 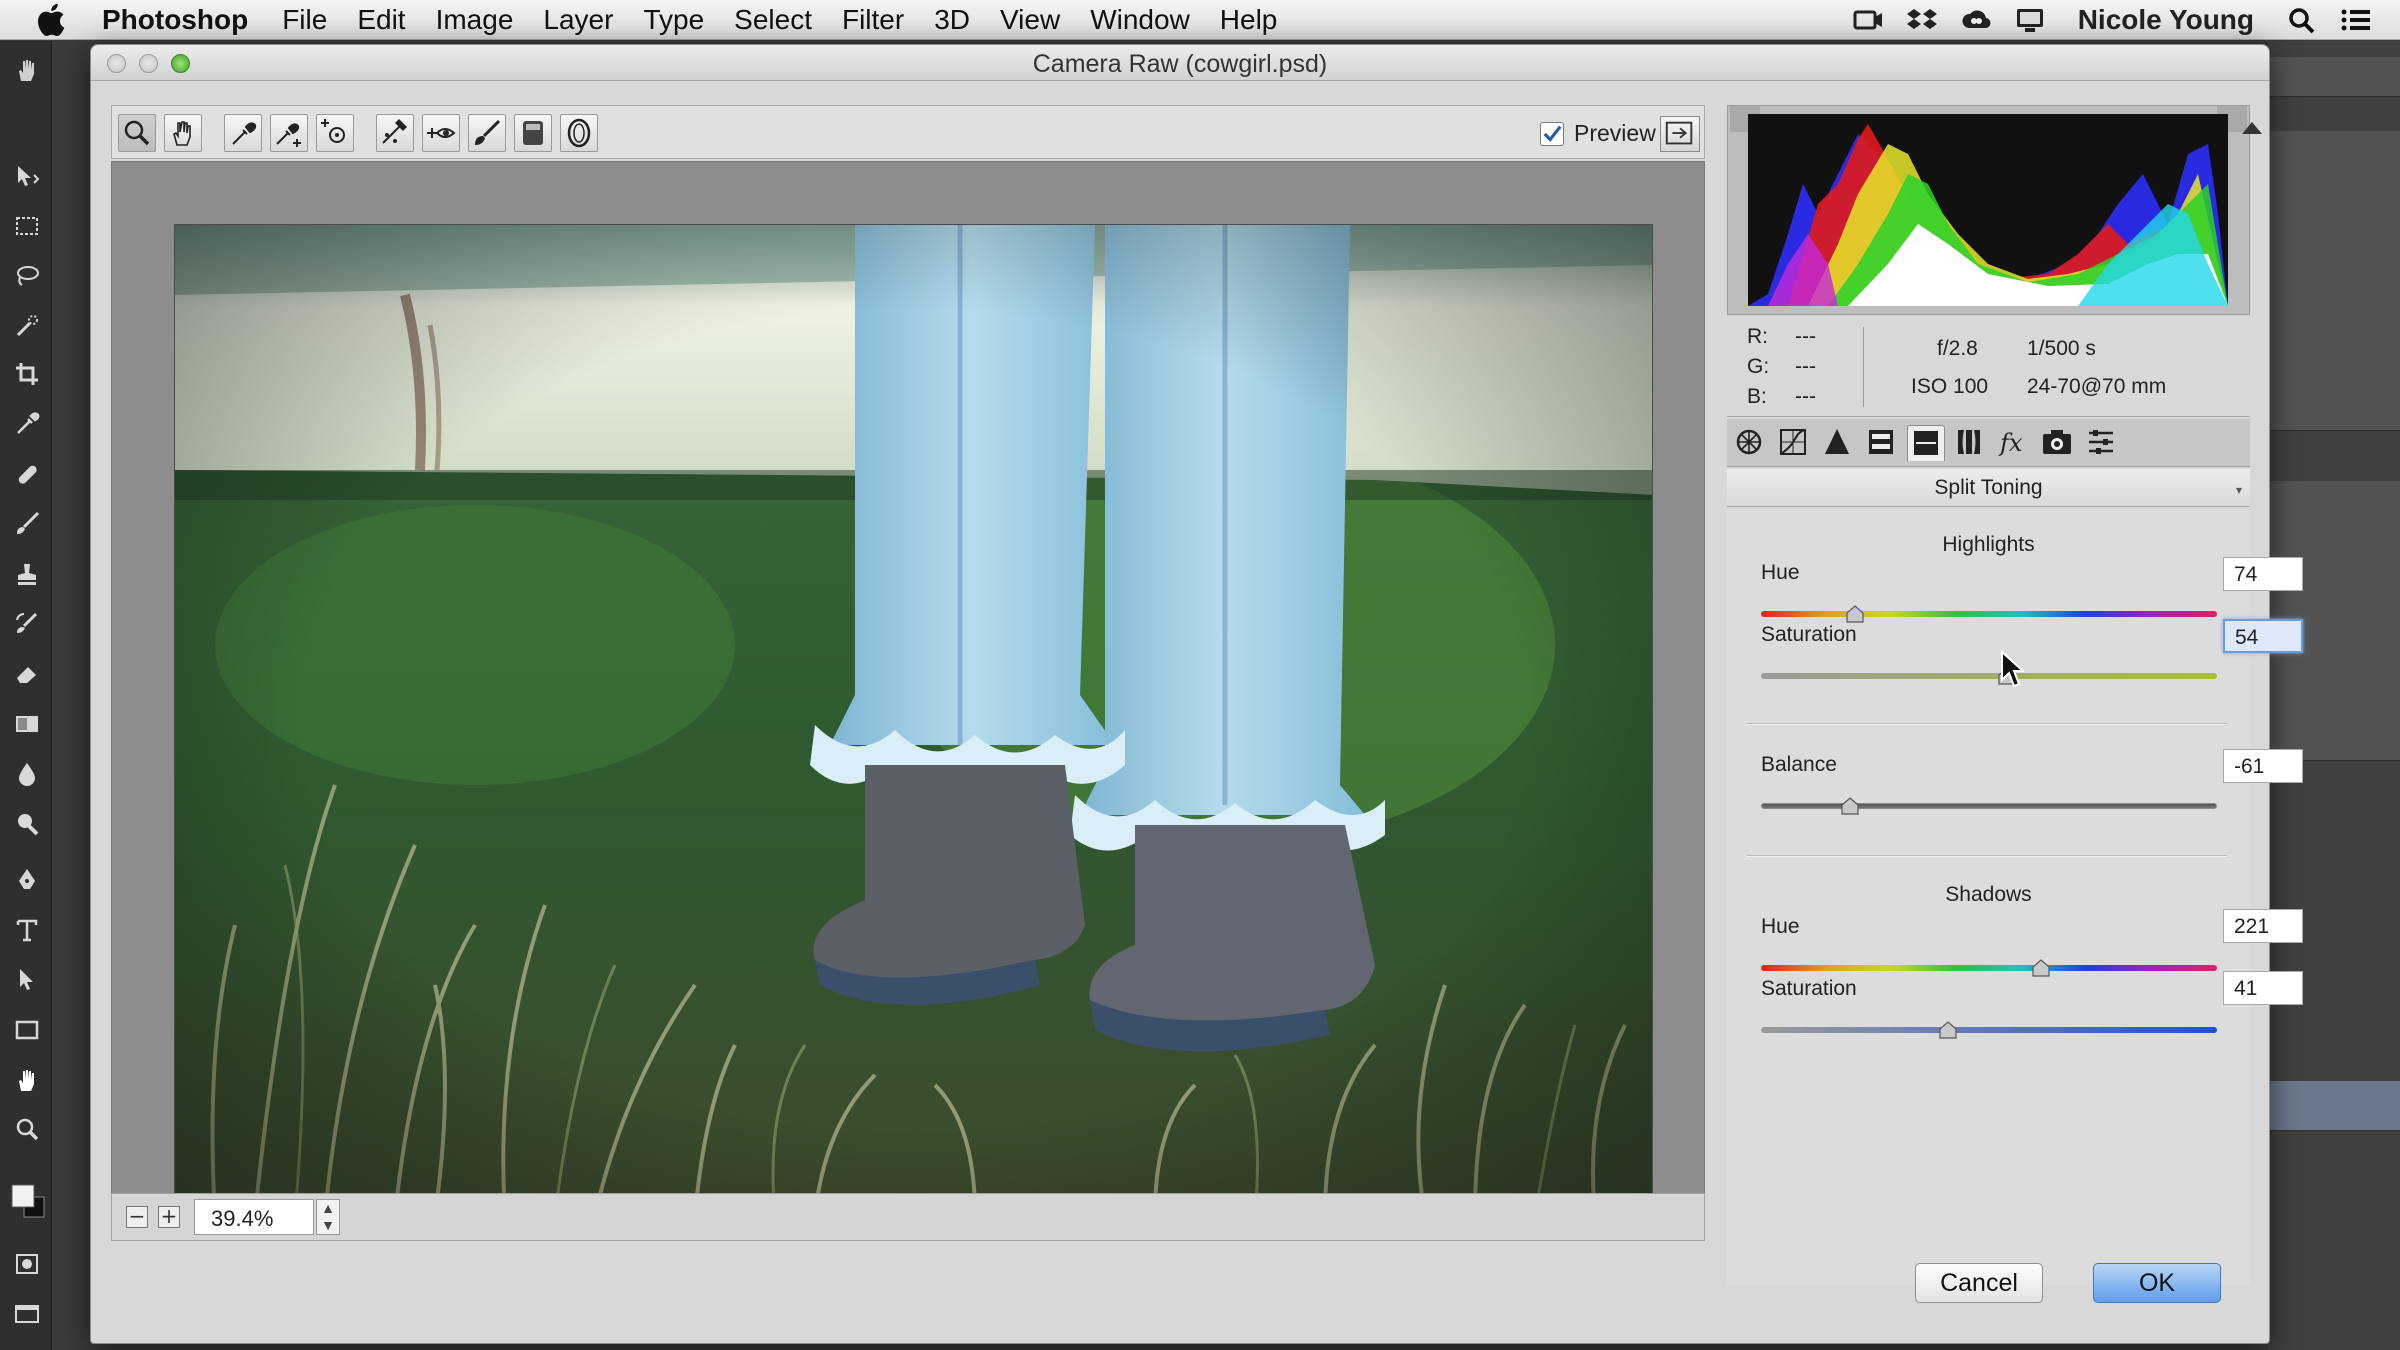 What do you see at coordinates (27, 1130) in the screenshot?
I see `zoom-tool-icon` at bounding box center [27, 1130].